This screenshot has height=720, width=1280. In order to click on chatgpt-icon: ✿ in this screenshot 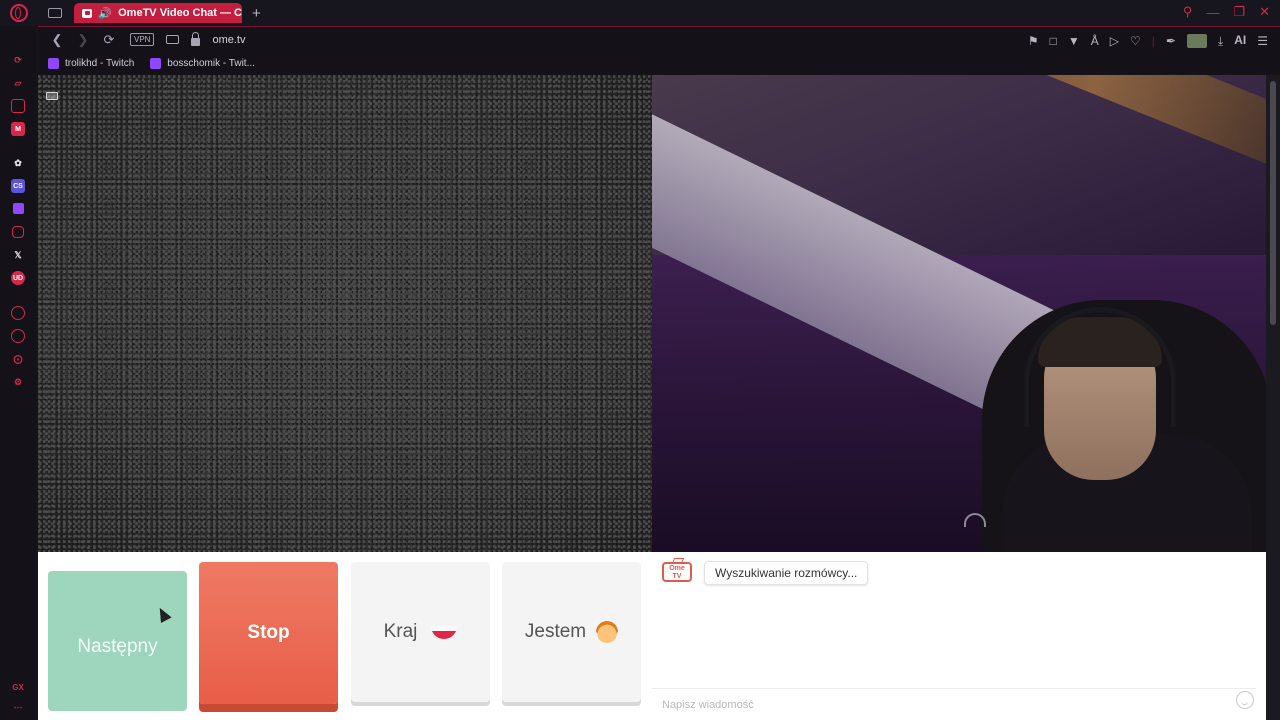, I will do `click(18, 163)`.